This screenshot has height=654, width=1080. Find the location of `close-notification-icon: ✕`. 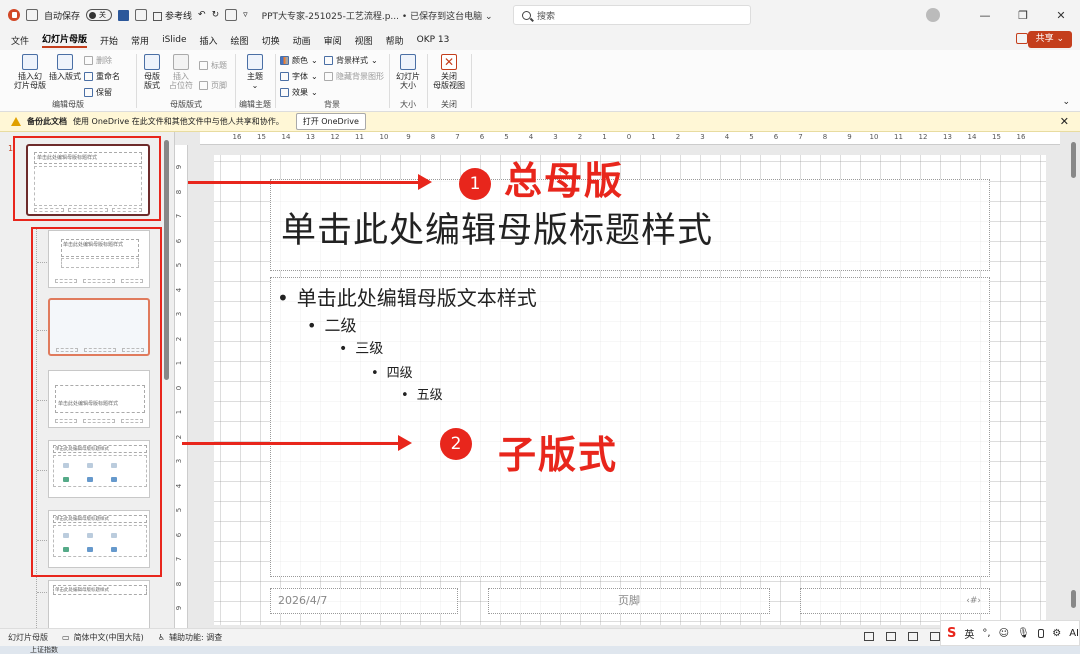

close-notification-icon: ✕ is located at coordinates (1064, 121).